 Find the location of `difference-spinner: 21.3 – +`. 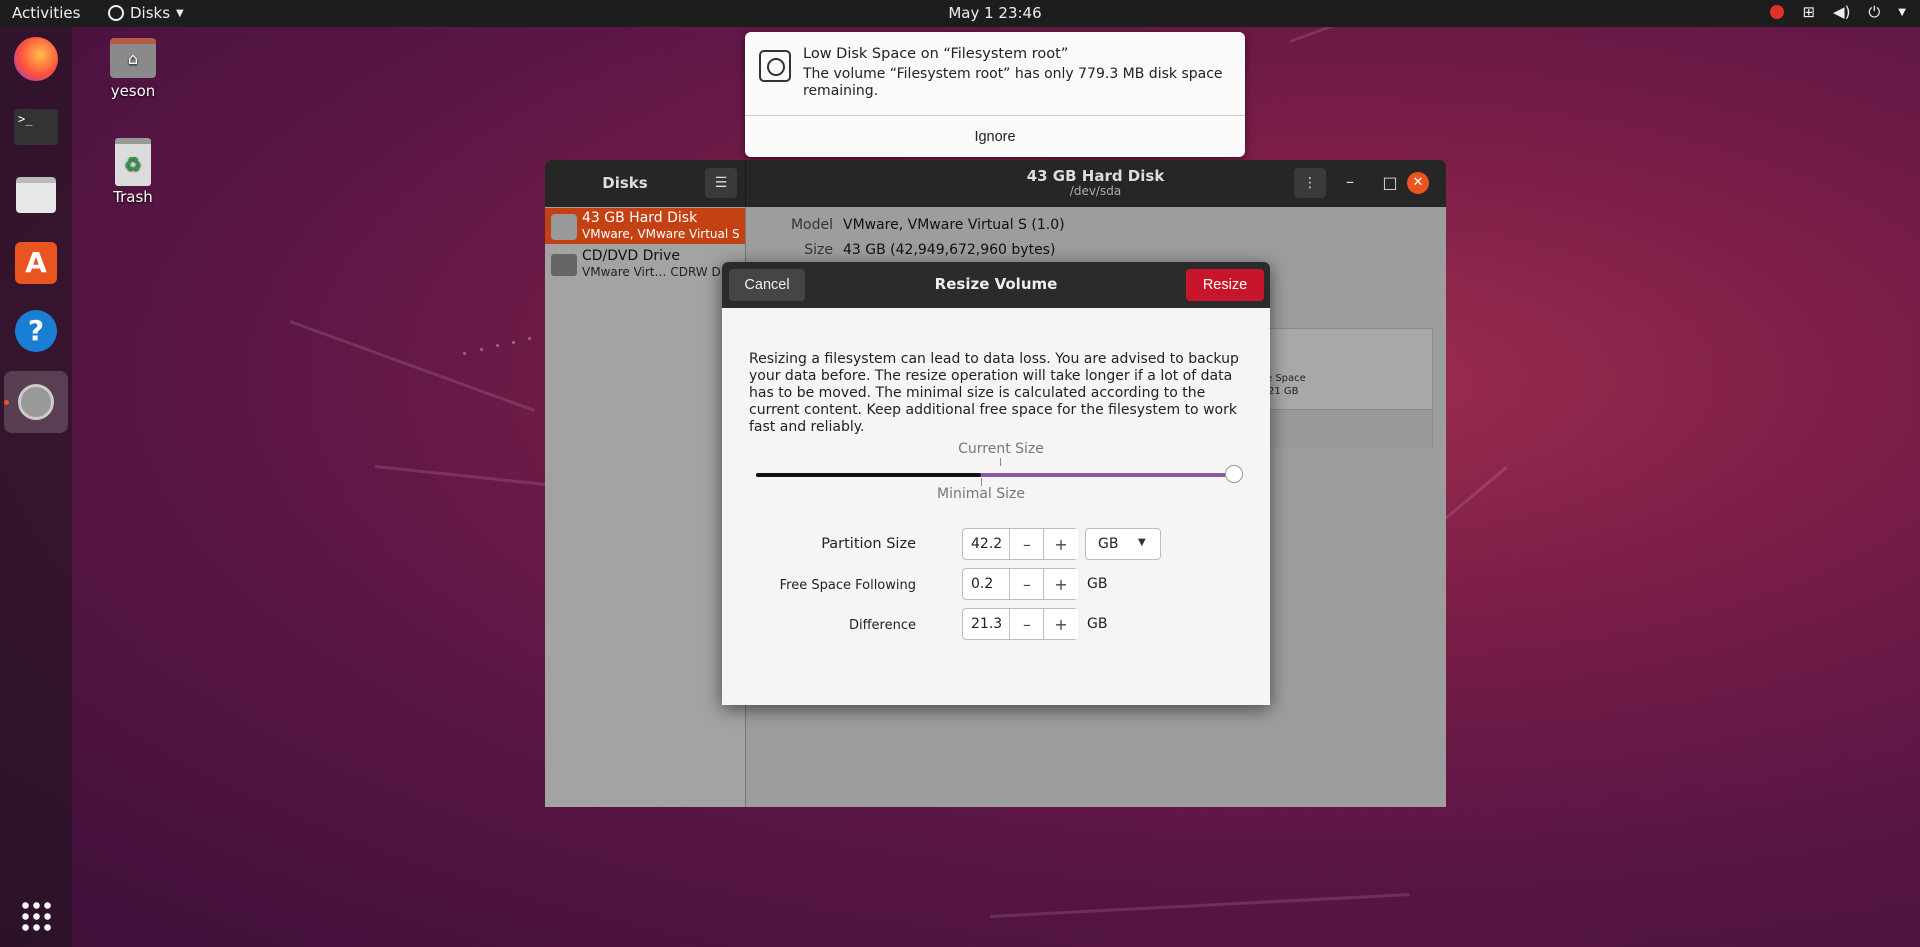

difference-spinner: 21.3 – + is located at coordinates (1020, 624).